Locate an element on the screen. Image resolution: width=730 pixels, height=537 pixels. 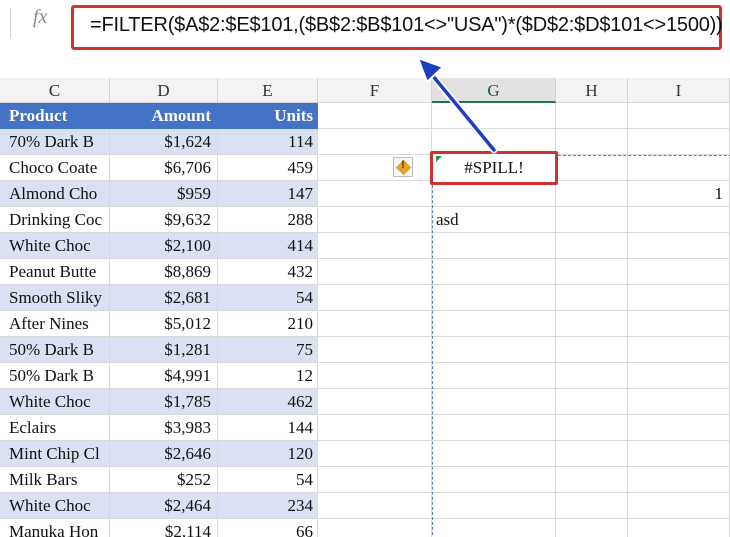
product-cell: Milk Bars is located at coordinates (55, 480).